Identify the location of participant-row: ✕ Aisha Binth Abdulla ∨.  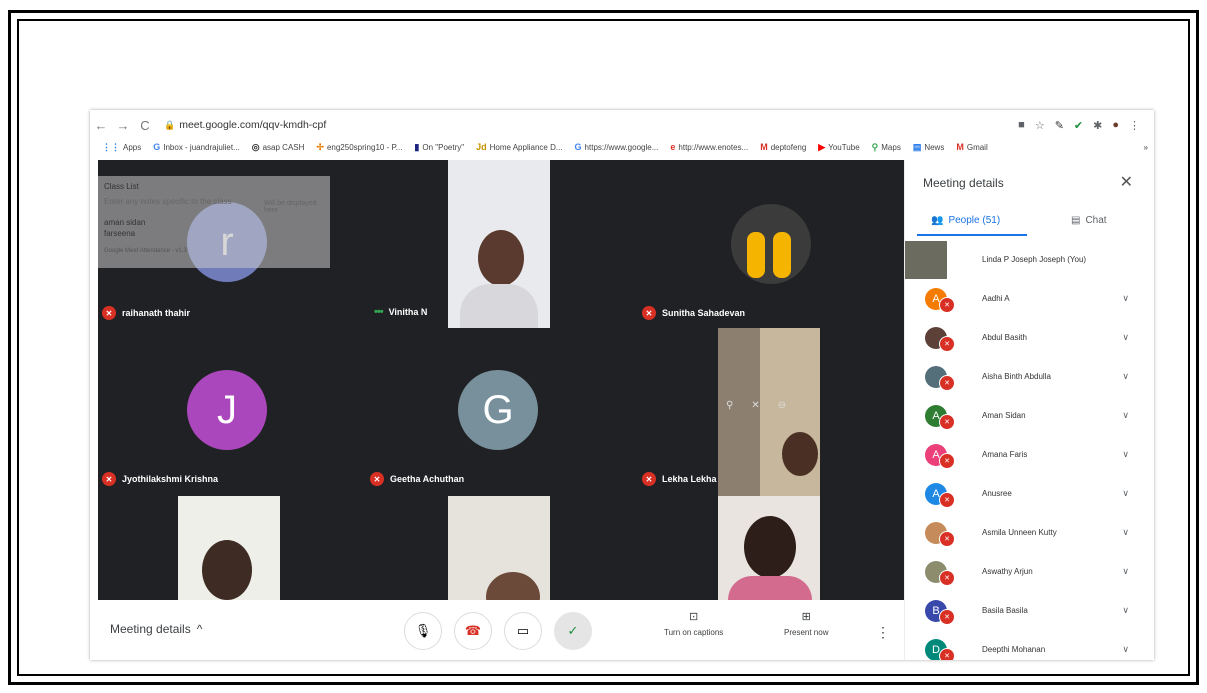
(1021, 376).